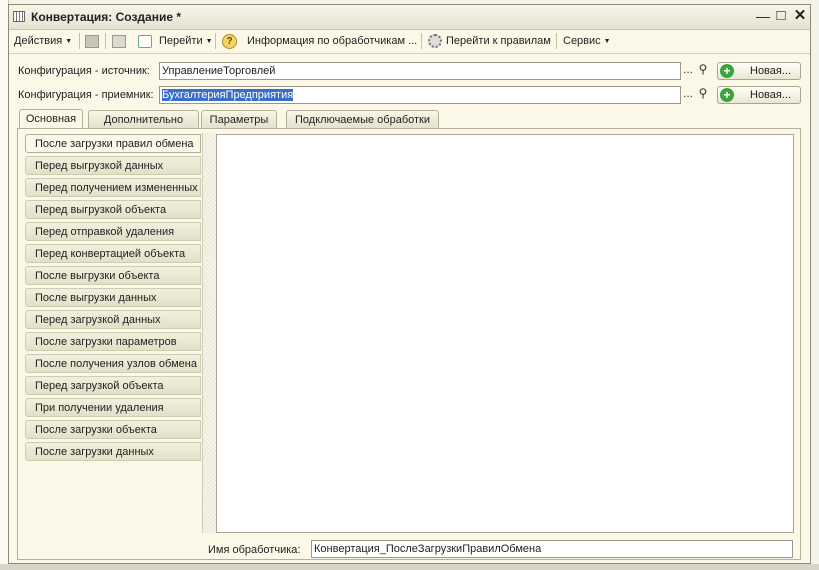 The image size is (819, 570). I want to click on handler-item: При получении удаления, so click(113, 407).